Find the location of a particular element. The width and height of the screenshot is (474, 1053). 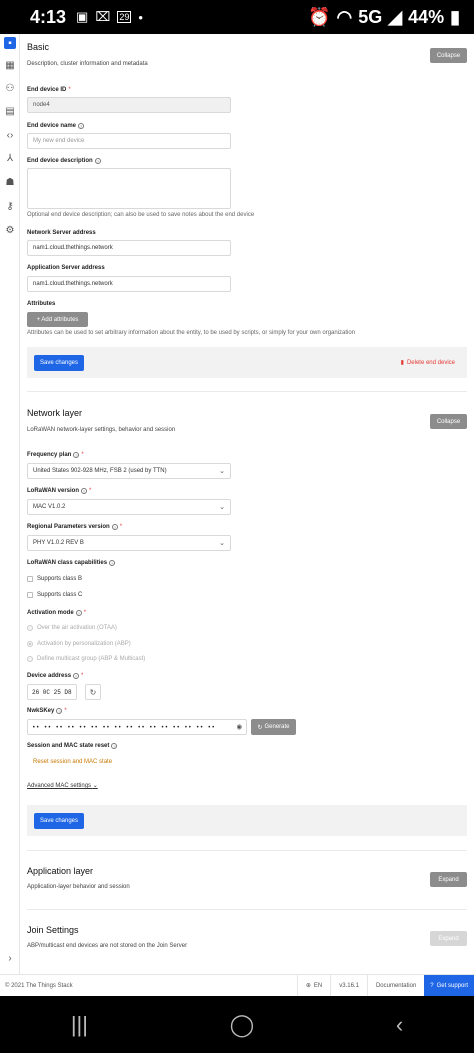

calendar-icon: 29 is located at coordinates (124, 17).